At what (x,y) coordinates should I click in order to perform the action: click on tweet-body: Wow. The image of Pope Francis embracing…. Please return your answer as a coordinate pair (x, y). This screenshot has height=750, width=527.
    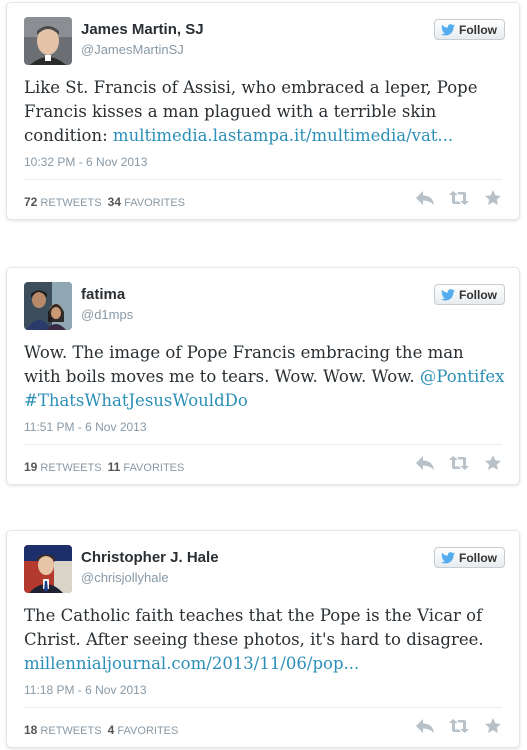
    Looking at the image, I should click on (244, 364).